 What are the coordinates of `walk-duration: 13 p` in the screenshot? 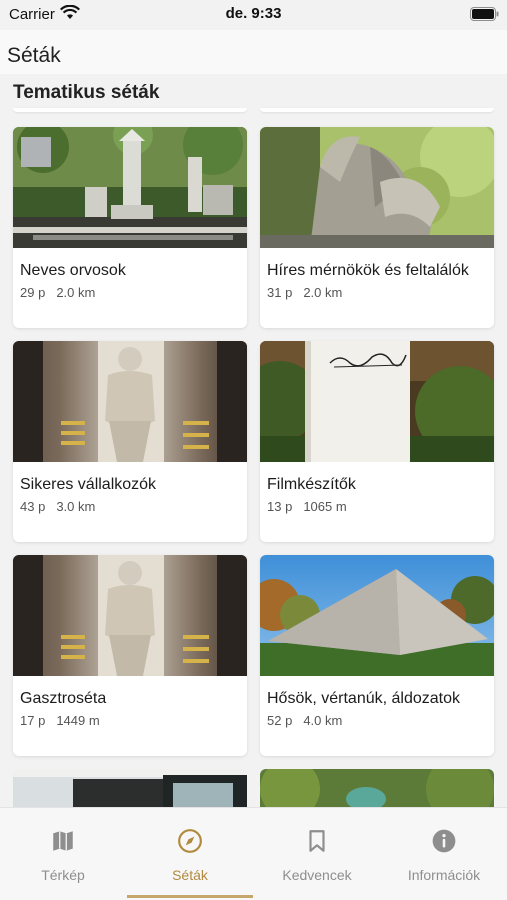 It's located at (280, 506).